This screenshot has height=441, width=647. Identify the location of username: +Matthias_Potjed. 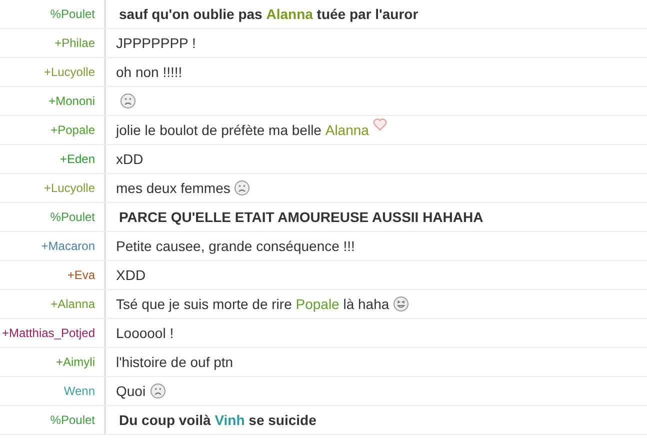
(48, 333).